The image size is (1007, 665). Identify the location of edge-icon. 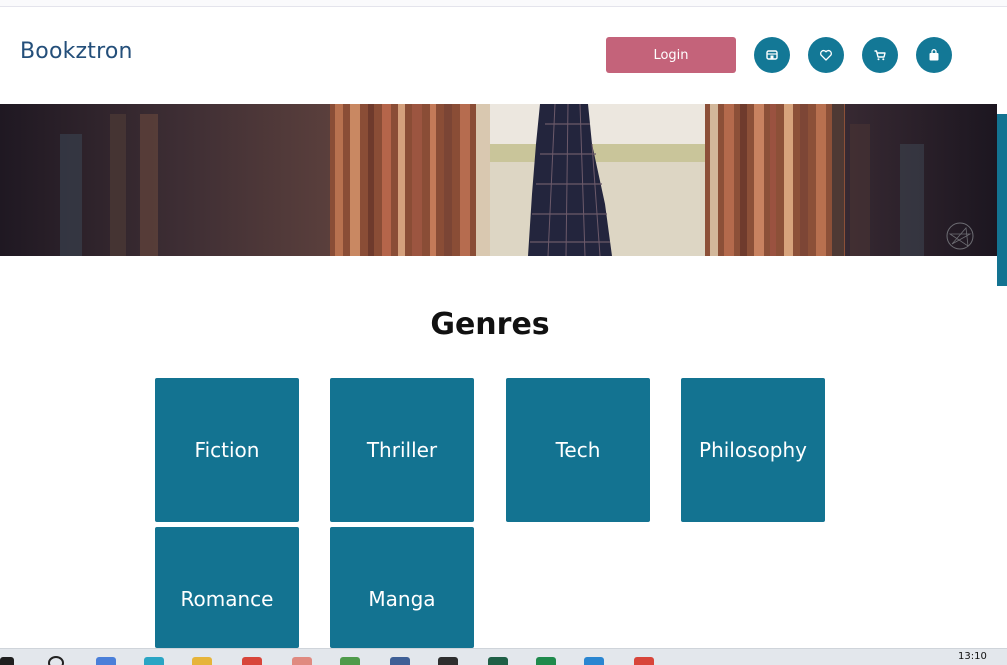
(154, 661).